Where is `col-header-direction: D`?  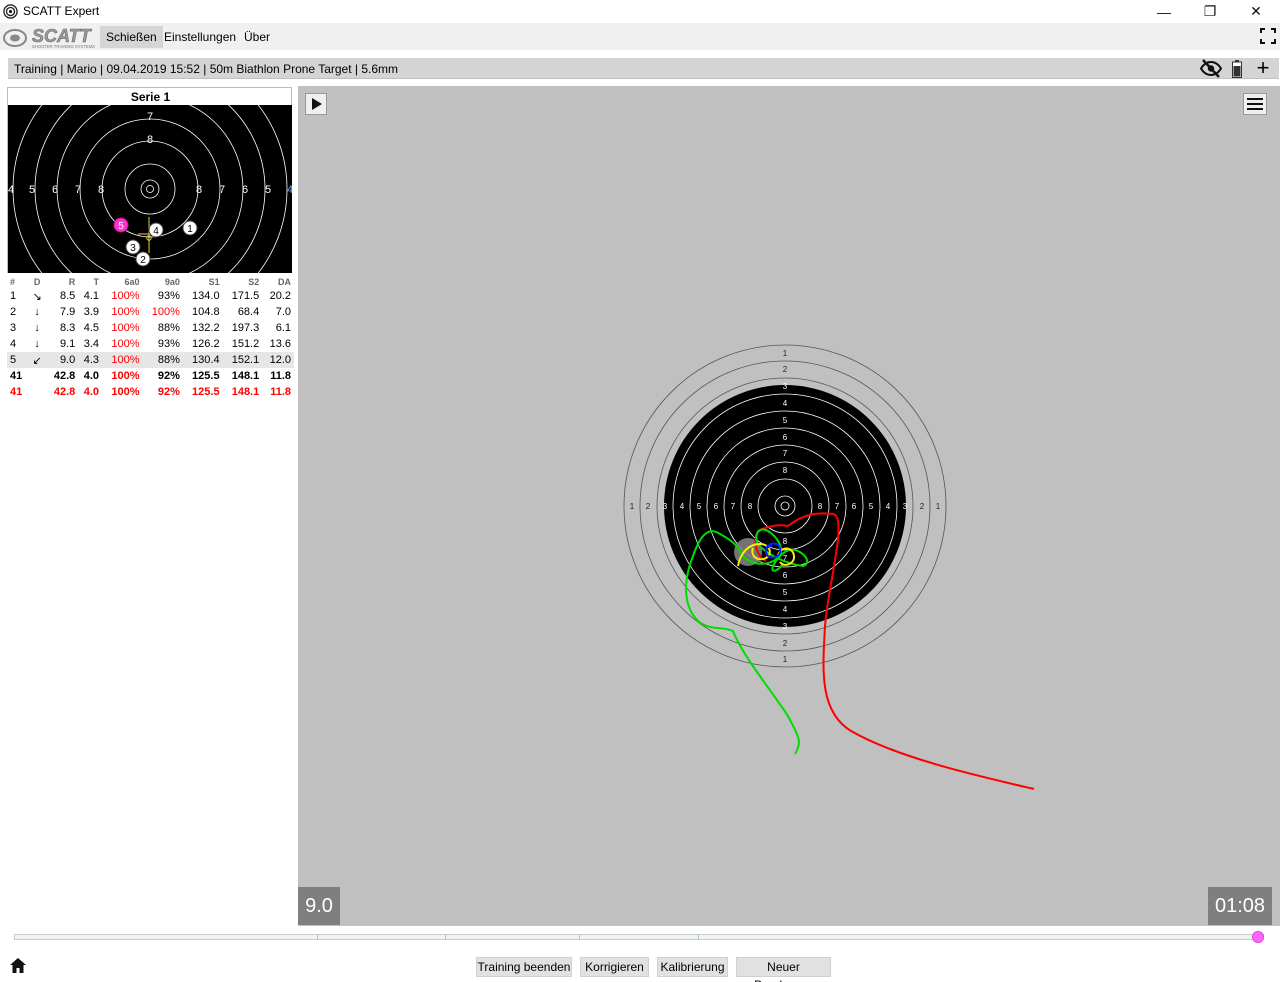 col-header-direction: D is located at coordinates (37, 282).